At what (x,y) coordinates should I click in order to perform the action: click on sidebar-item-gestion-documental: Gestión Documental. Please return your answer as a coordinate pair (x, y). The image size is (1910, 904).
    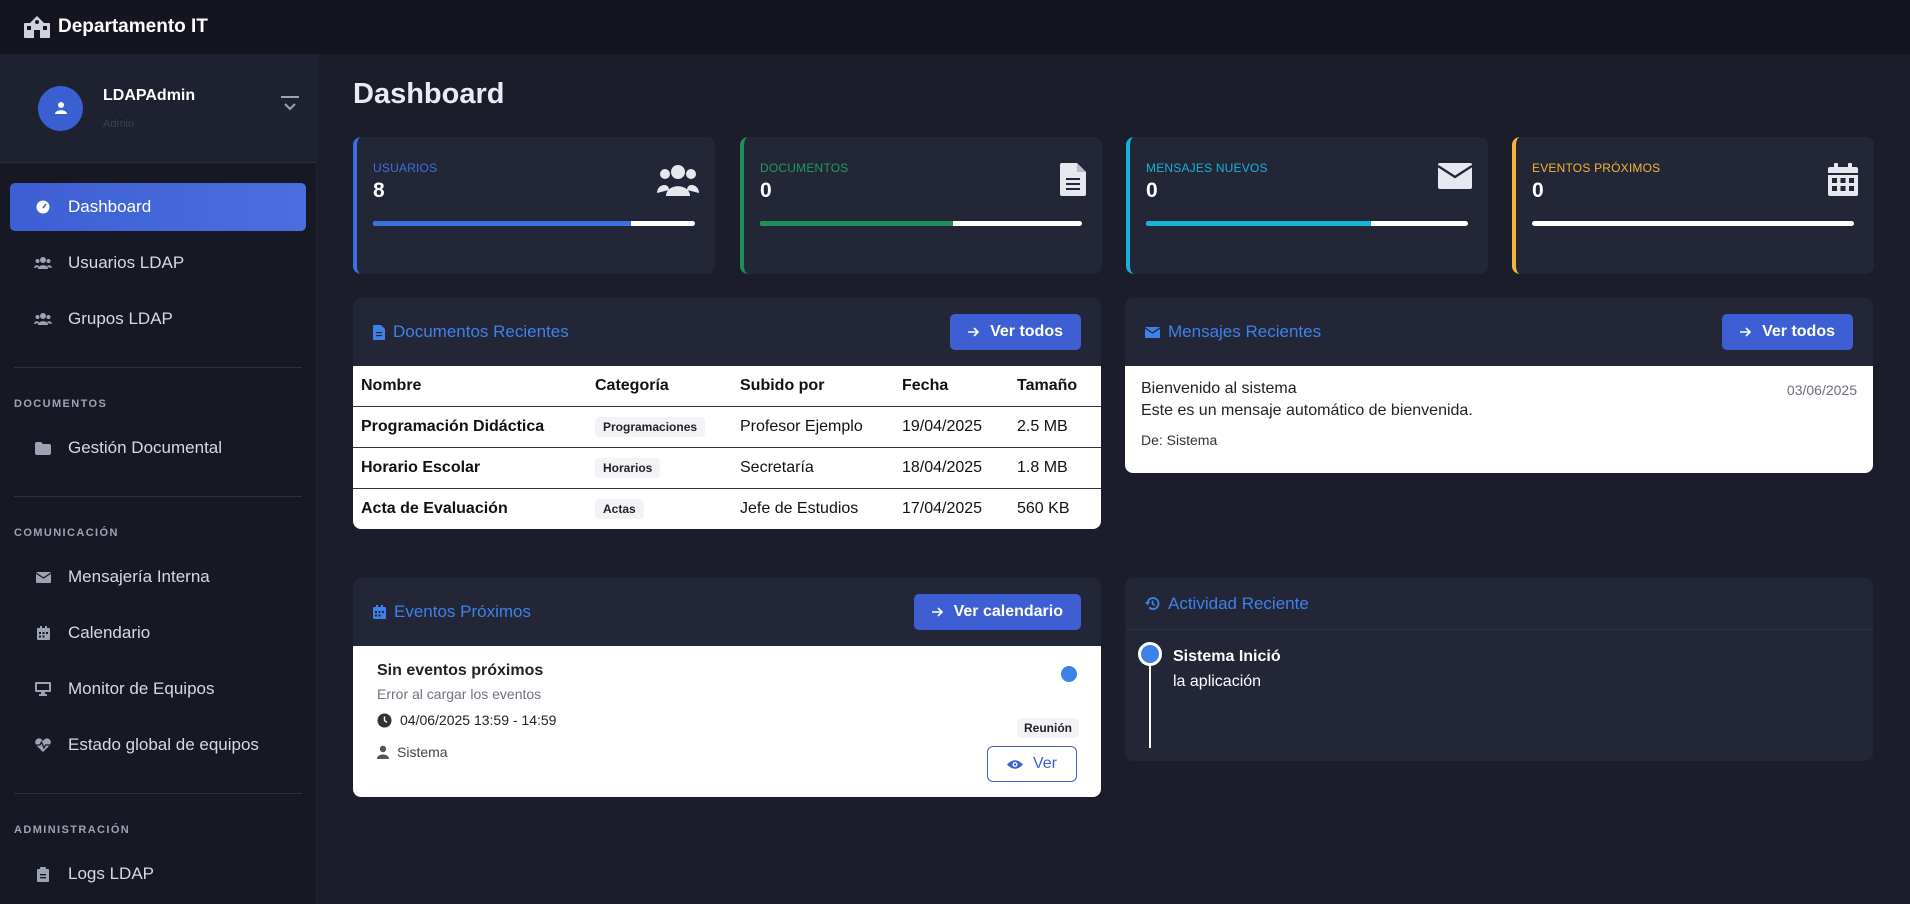
    Looking at the image, I should click on (158, 448).